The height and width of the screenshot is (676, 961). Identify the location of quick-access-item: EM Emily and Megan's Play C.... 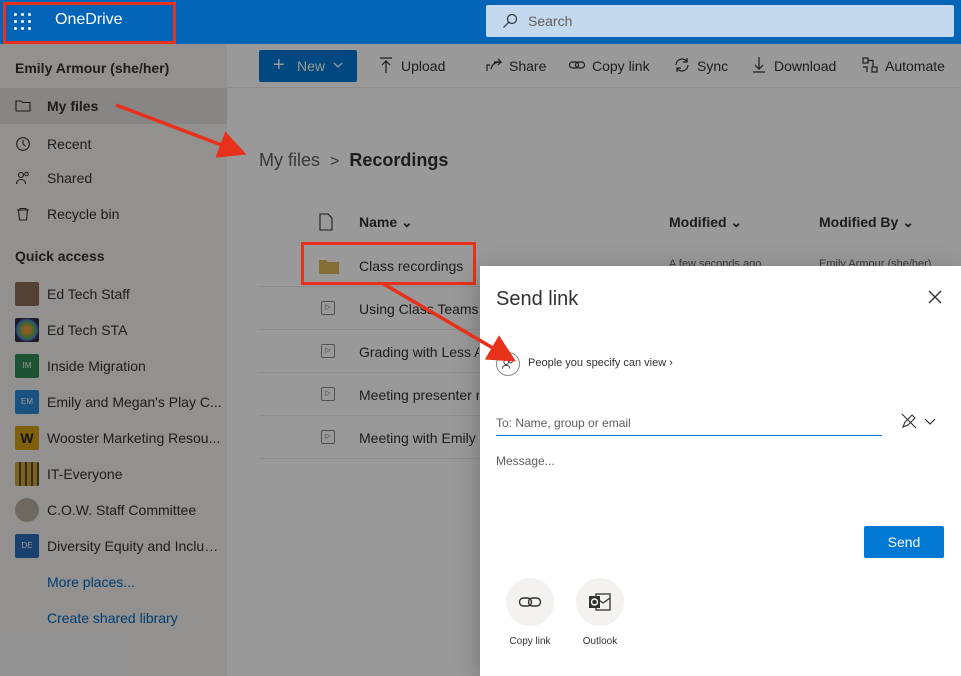
(113, 402).